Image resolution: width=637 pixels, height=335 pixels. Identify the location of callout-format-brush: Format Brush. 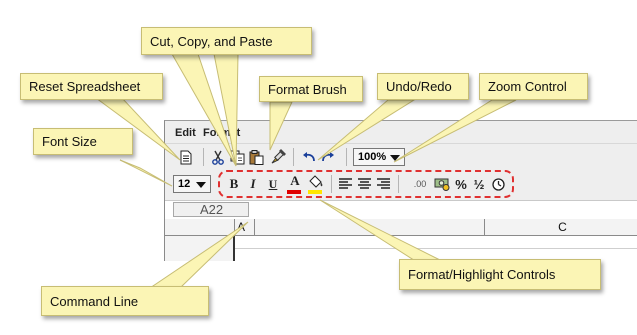
(311, 89).